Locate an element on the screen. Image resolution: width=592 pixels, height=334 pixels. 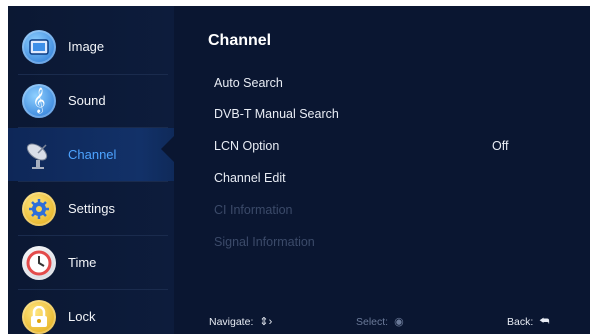
footer-navigate: Navigate: ⇕› is located at coordinates (241, 322).